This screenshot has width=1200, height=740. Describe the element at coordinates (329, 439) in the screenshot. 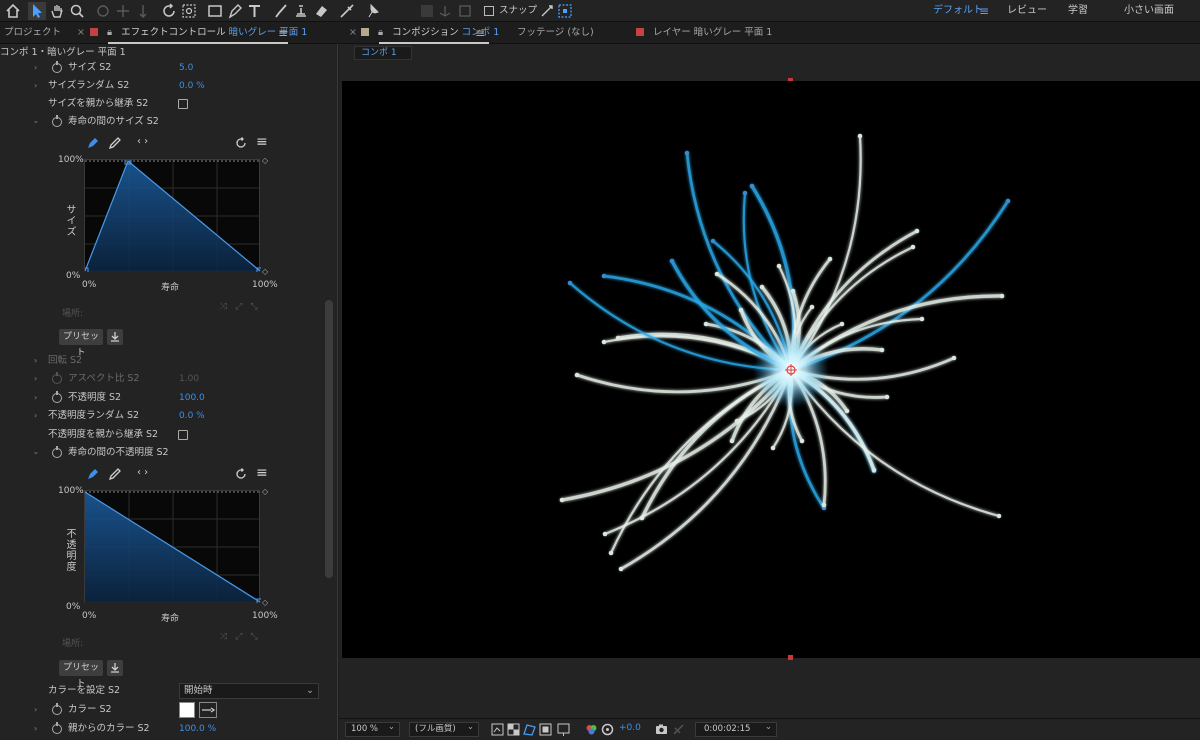

I see `scrollbar-thumb` at that location.